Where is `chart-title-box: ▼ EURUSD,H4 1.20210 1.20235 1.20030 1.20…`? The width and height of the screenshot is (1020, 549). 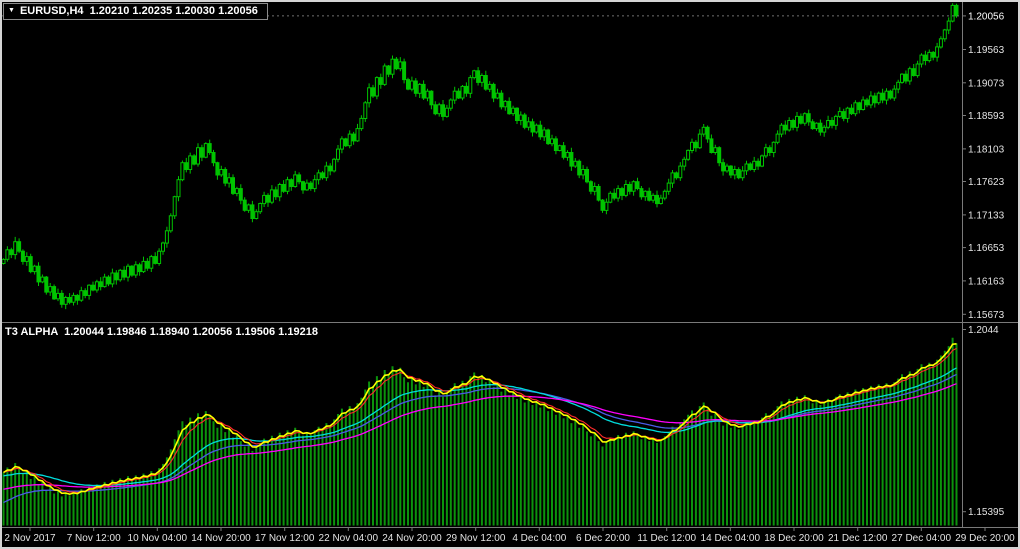
chart-title-box: ▼ EURUSD,H4 1.20210 1.20235 1.20030 1.20… is located at coordinates (135, 11).